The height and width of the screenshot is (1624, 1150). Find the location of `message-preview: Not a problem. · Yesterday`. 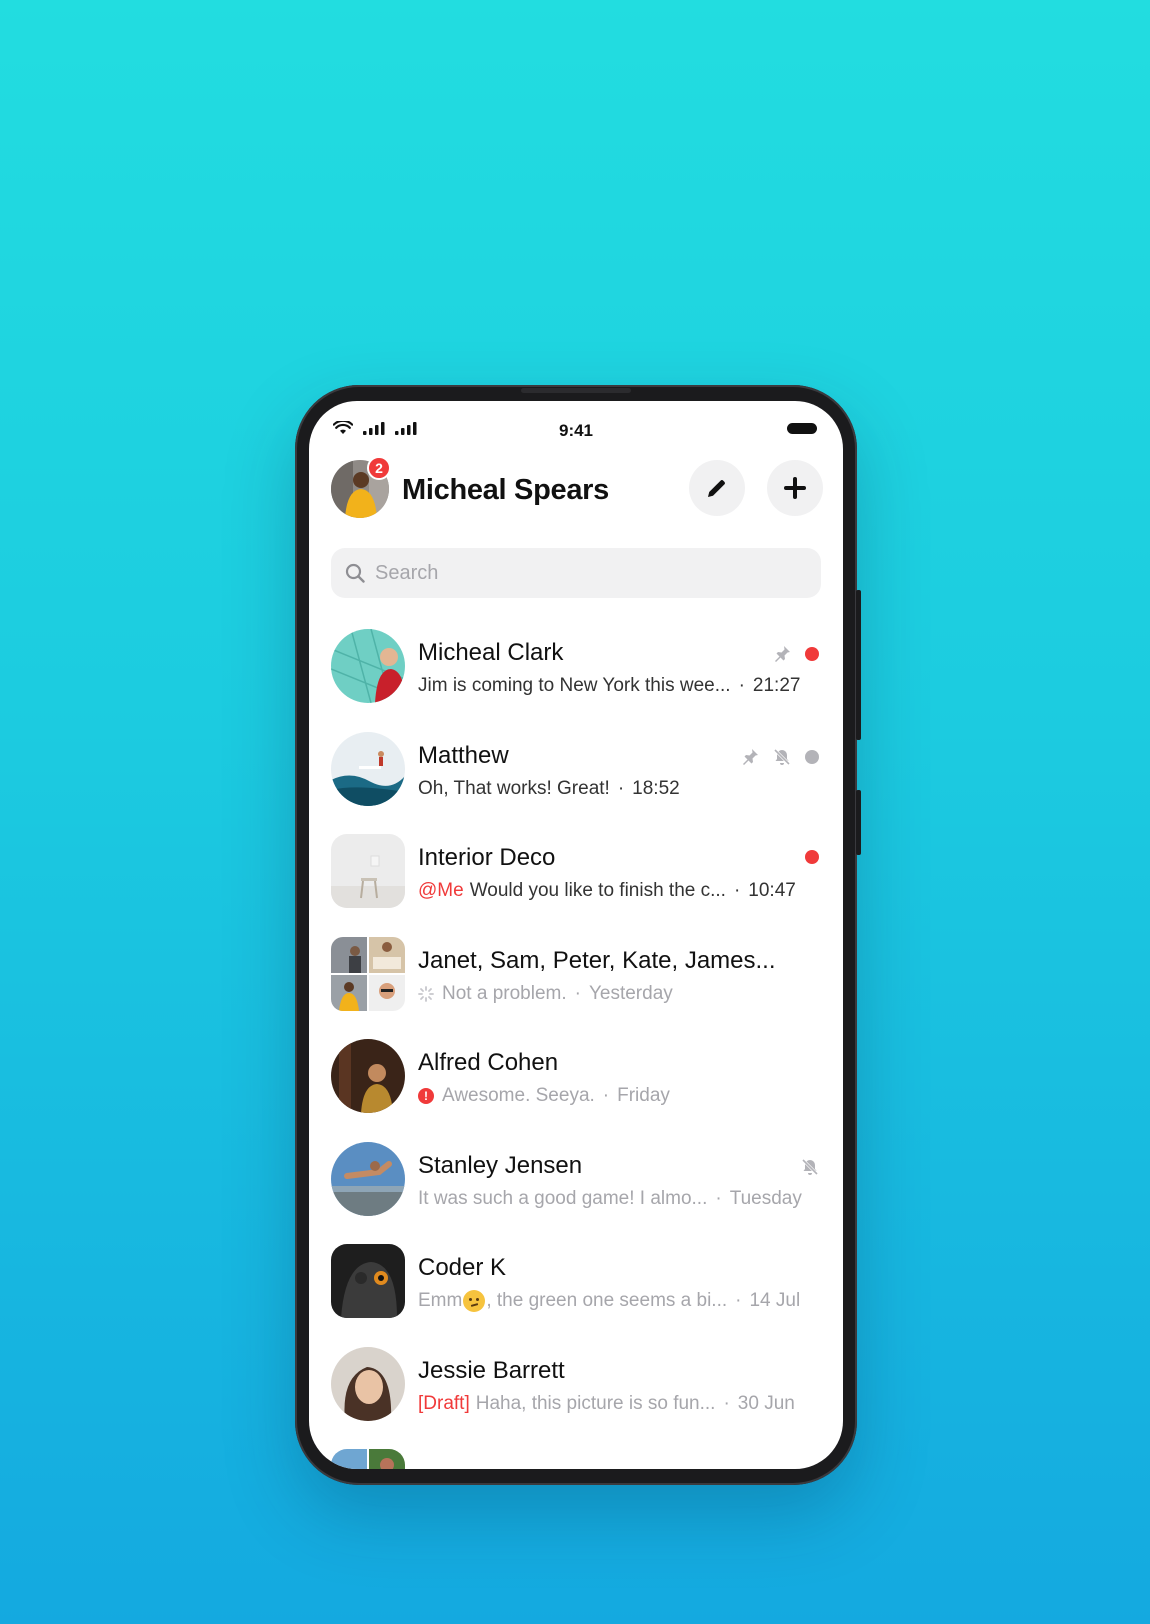

message-preview: Not a problem. · Yesterday is located at coordinates (619, 994).